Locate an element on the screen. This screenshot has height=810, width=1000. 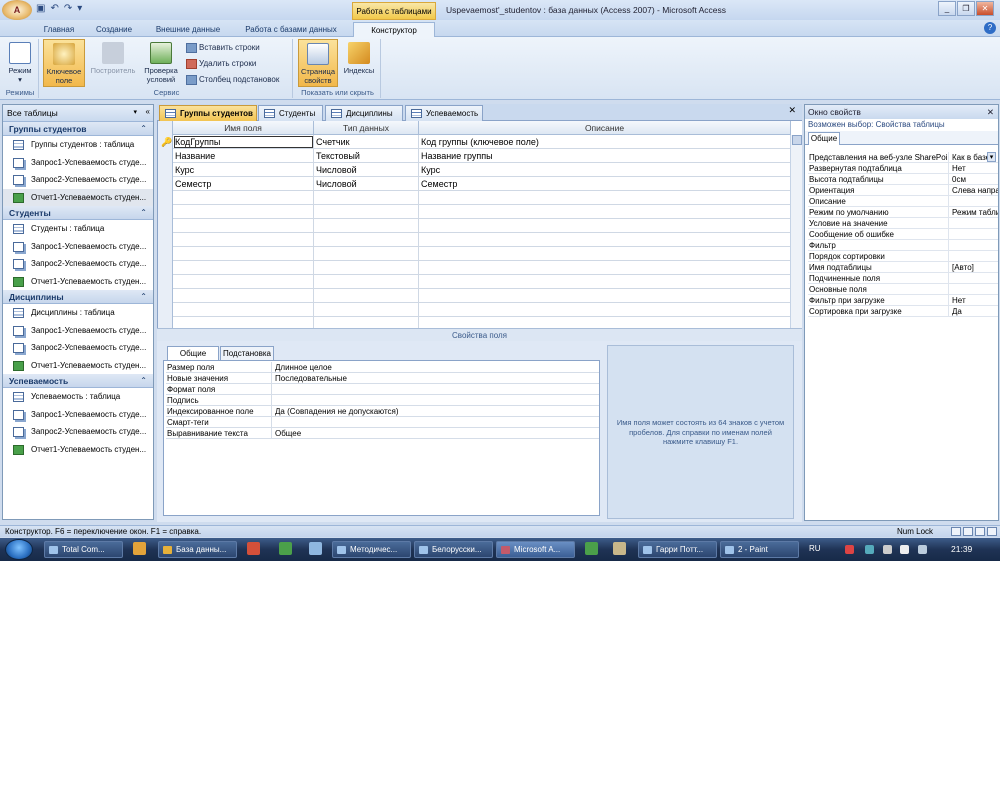
nav-item-table: Студенты : таблица is located at coordinates (78, 229).